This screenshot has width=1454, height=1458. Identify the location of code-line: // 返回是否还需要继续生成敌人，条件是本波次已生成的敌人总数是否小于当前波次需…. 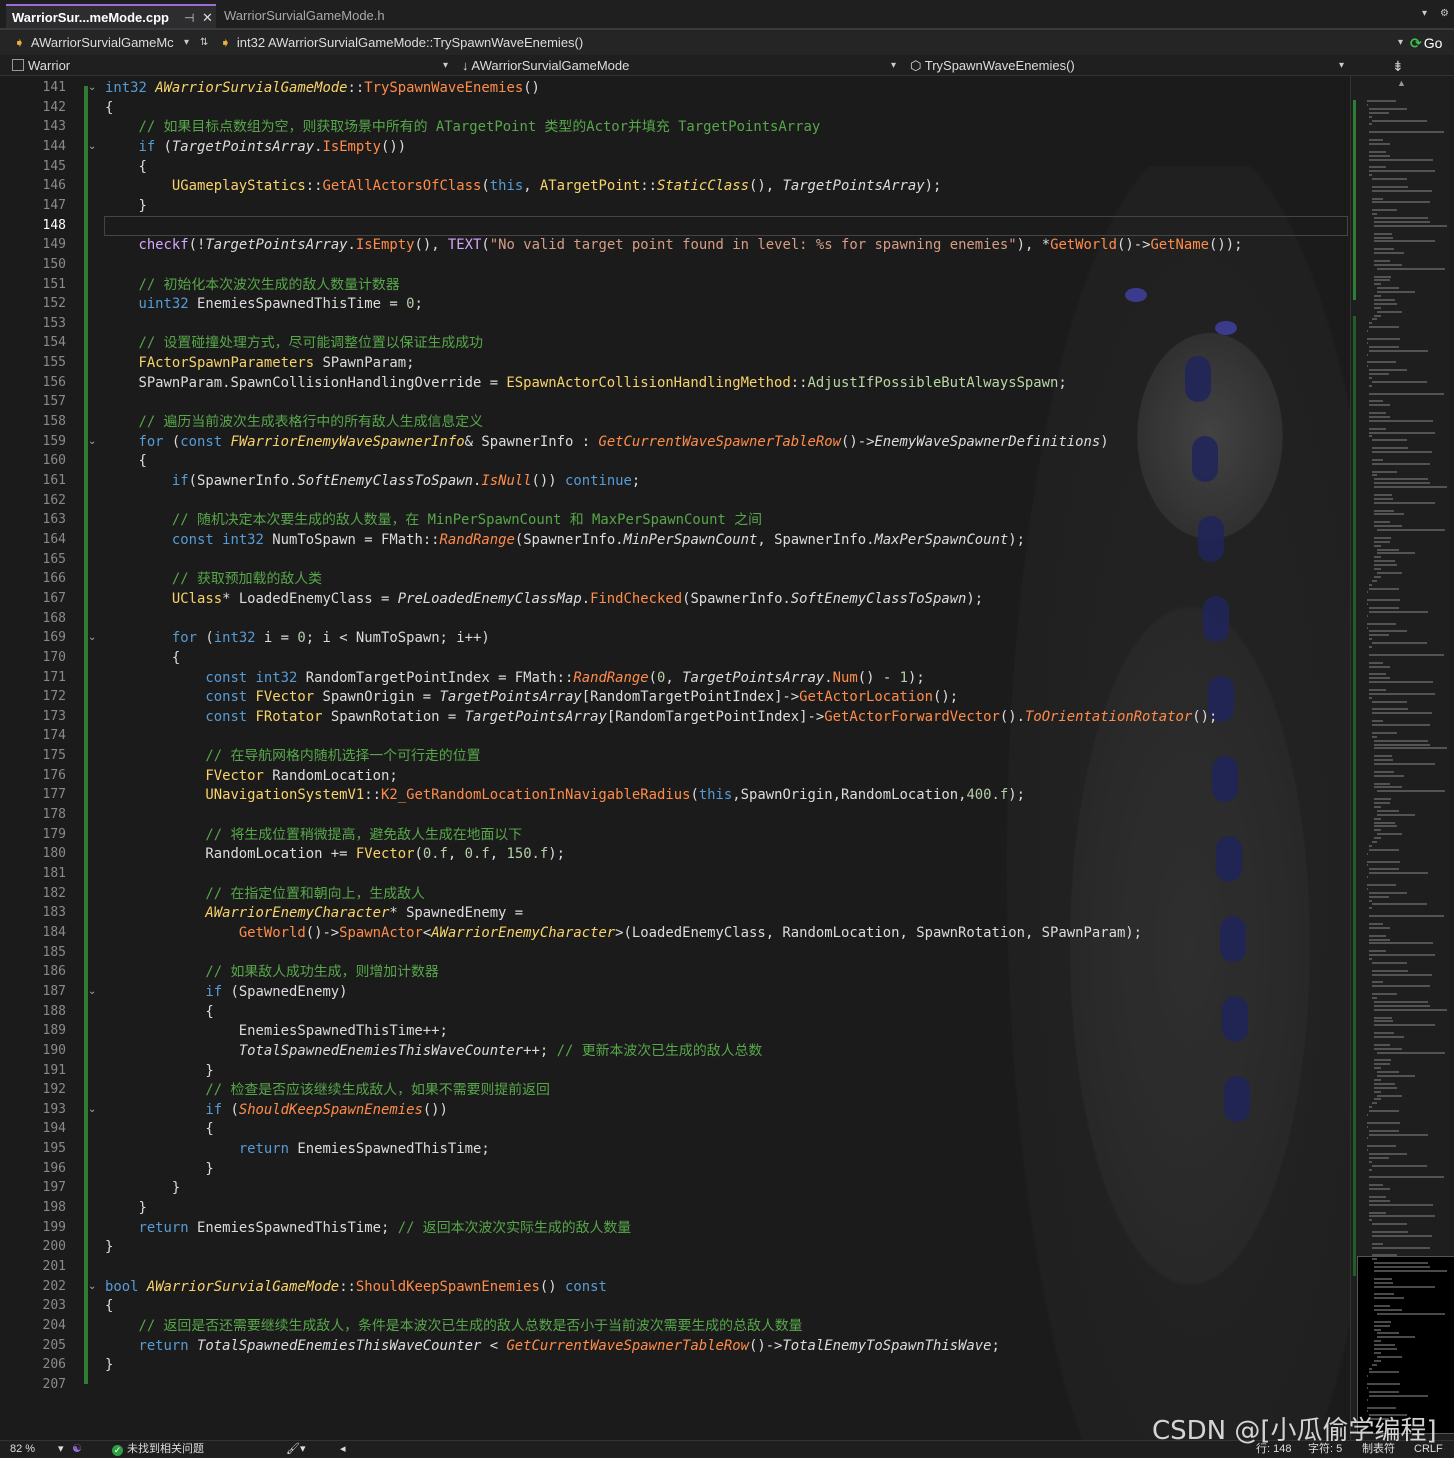
(453, 1326).